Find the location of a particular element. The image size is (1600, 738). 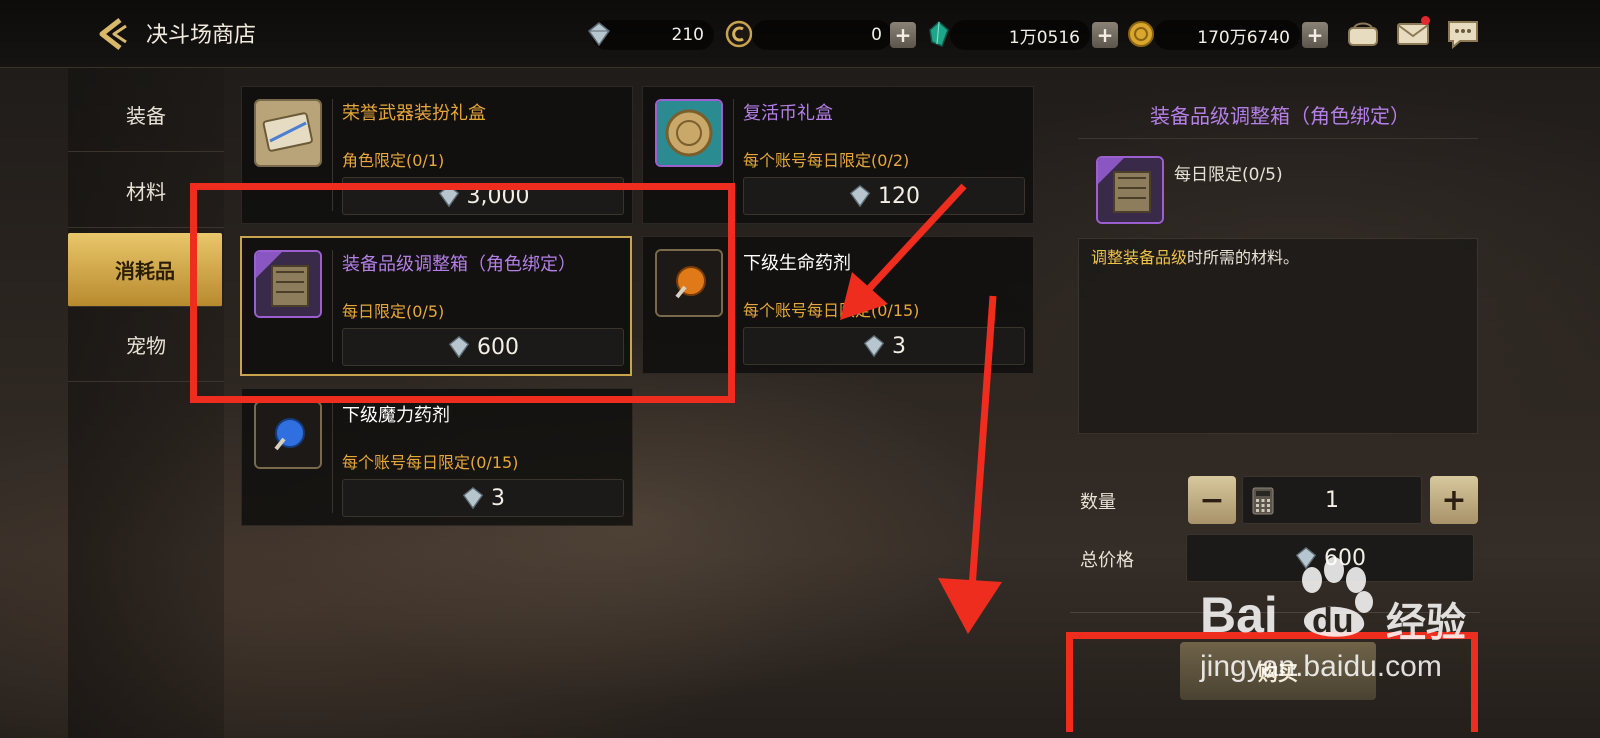

currency-coin: 0 is located at coordinates (822, 35).